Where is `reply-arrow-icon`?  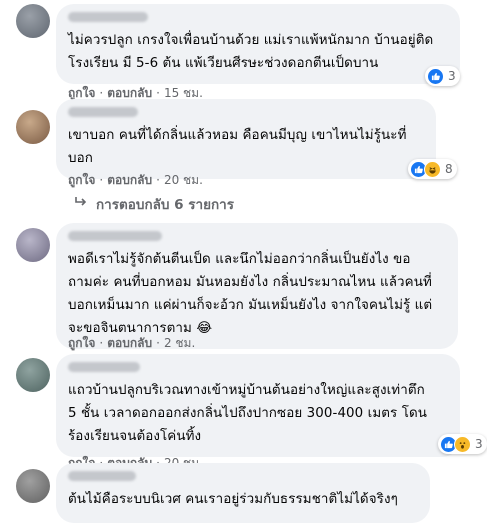
reply-arrow-icon is located at coordinates (81, 204).